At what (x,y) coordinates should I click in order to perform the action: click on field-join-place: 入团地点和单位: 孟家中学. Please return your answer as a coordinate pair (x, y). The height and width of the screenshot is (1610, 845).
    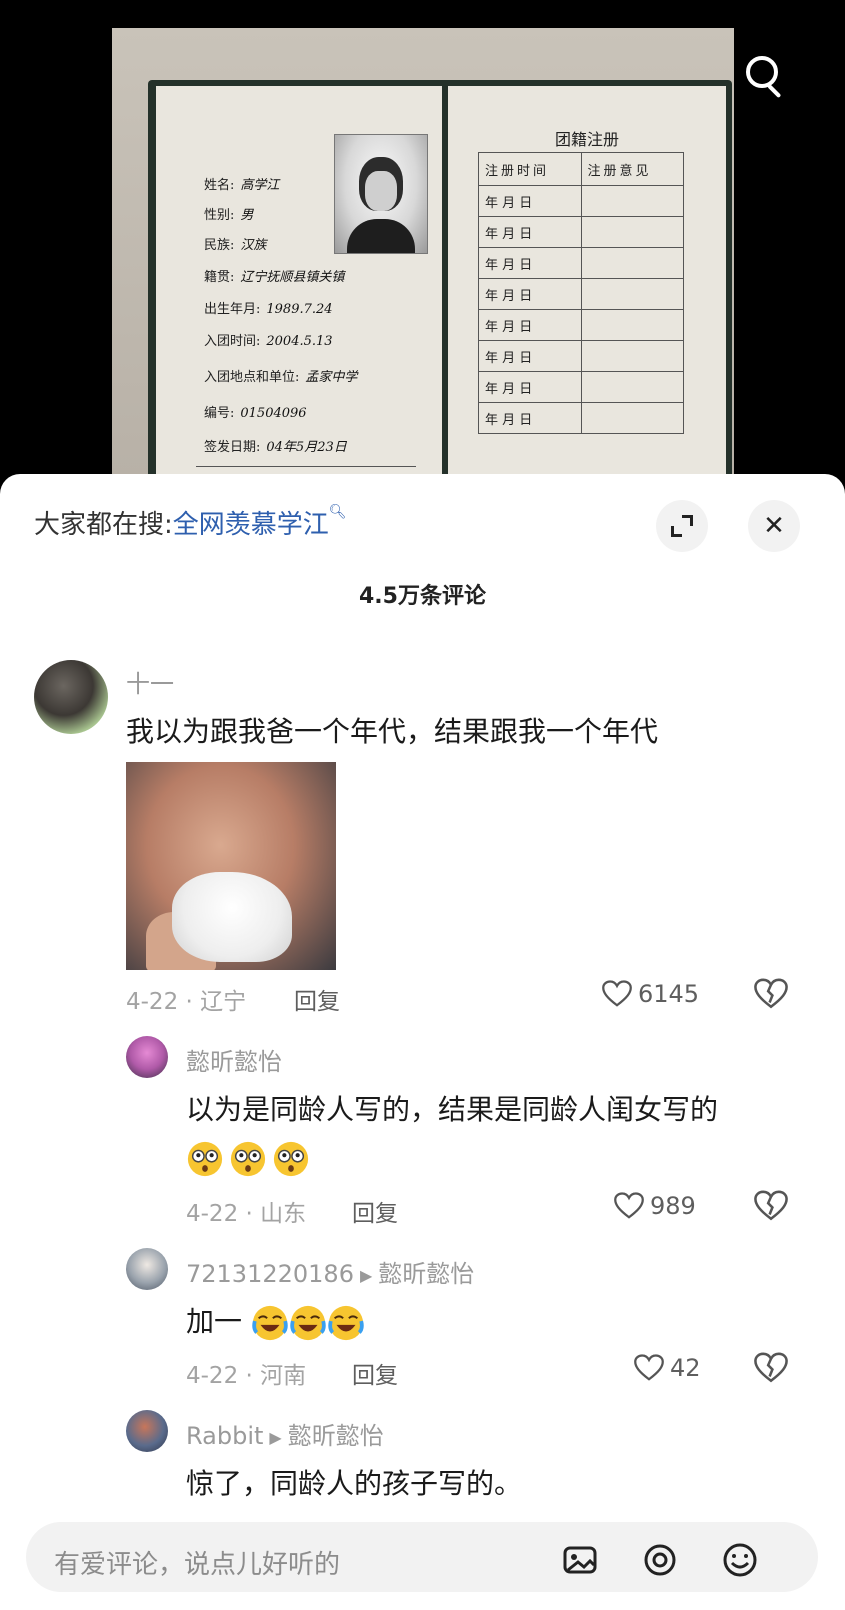
    Looking at the image, I should click on (281, 377).